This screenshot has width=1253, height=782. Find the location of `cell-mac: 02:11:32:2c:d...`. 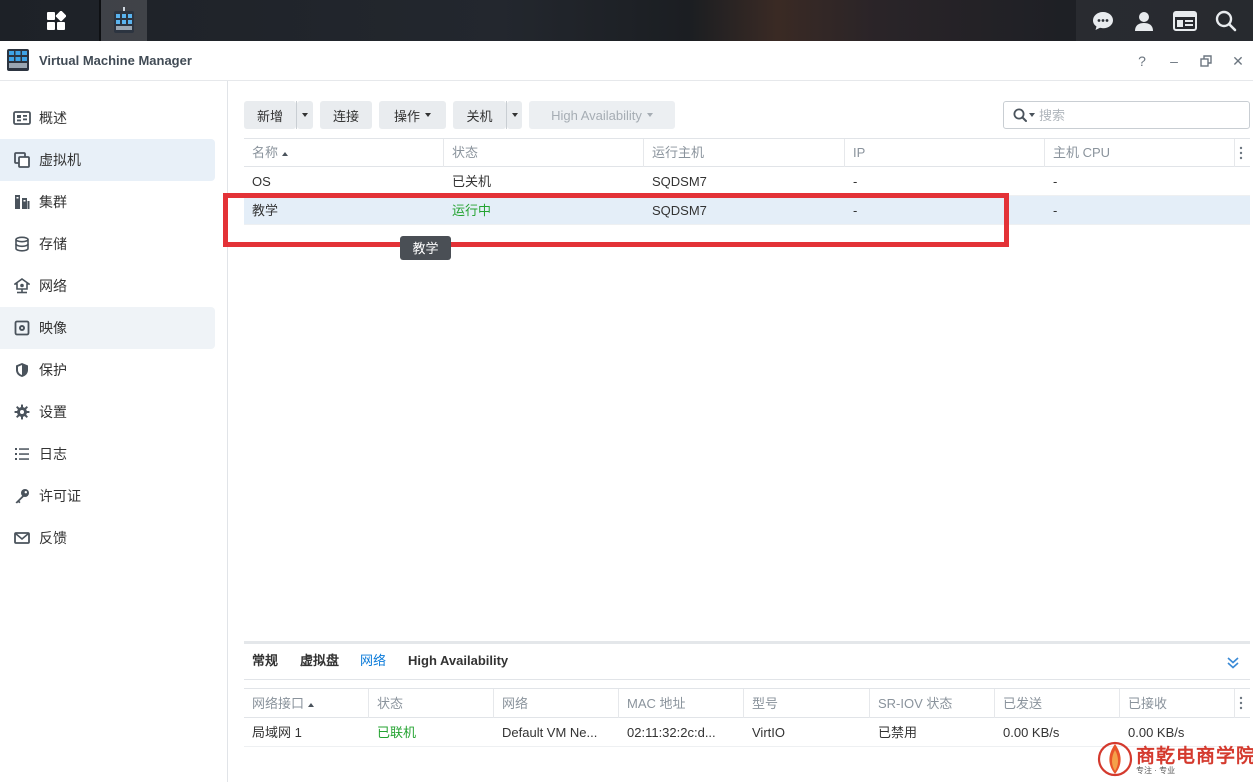

cell-mac: 02:11:32:2c:d... is located at coordinates (671, 732).